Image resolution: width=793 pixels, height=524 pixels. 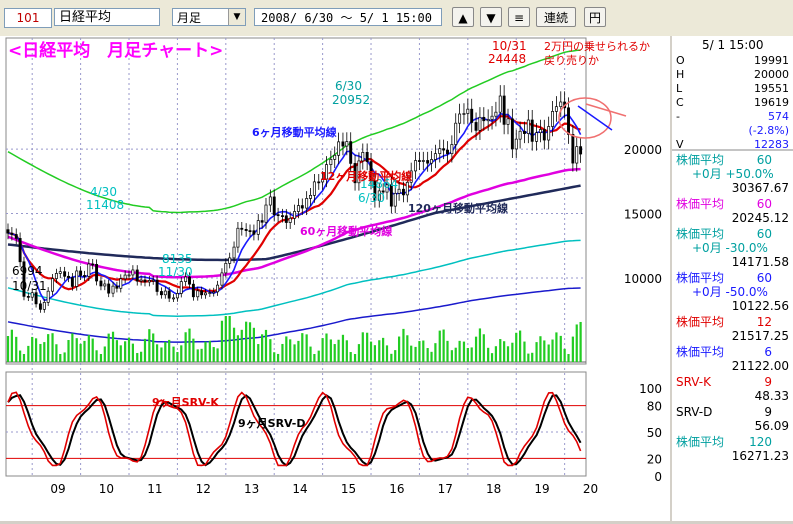 I want to click on label-srv-k: 9ヶ月SRV-K, so click(x=185, y=402).